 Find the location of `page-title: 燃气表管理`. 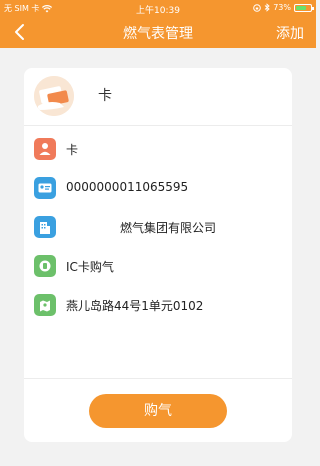

page-title: 燃气表管理 is located at coordinates (158, 34).